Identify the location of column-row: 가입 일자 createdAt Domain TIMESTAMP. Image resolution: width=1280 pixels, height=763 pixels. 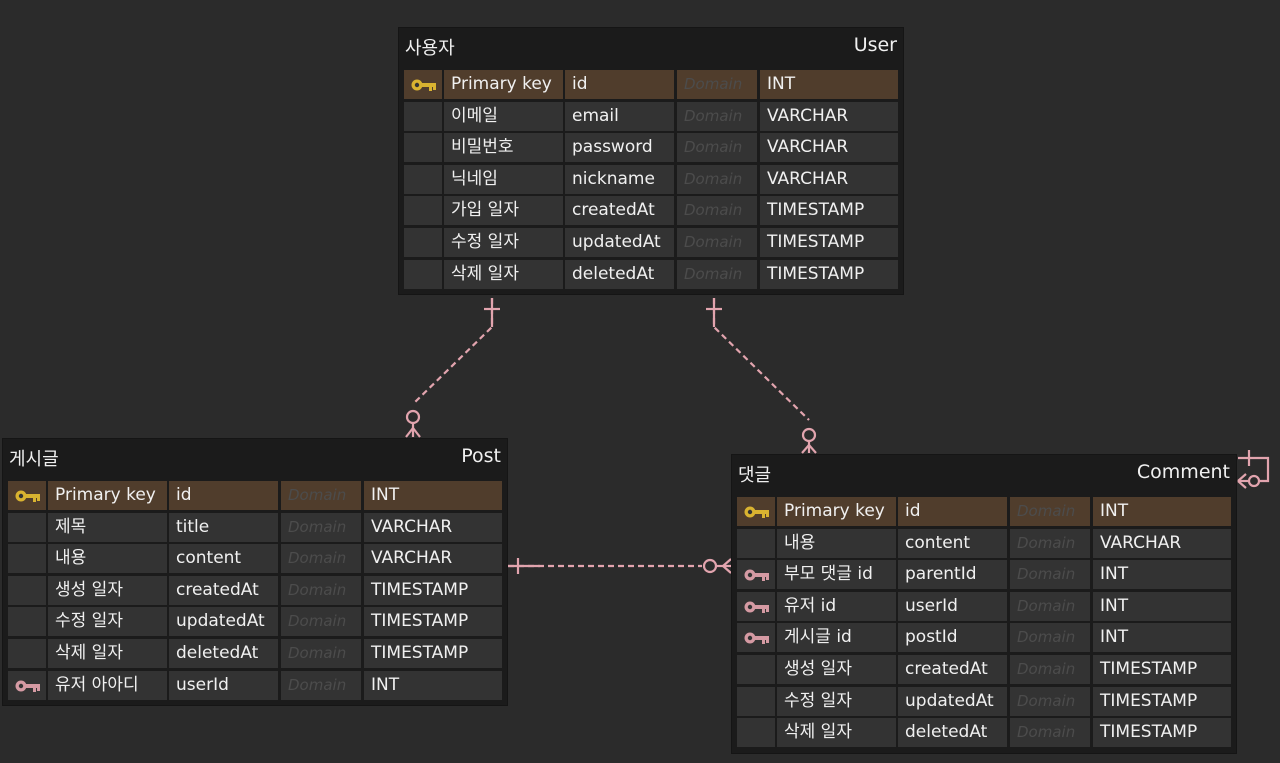
(651, 211).